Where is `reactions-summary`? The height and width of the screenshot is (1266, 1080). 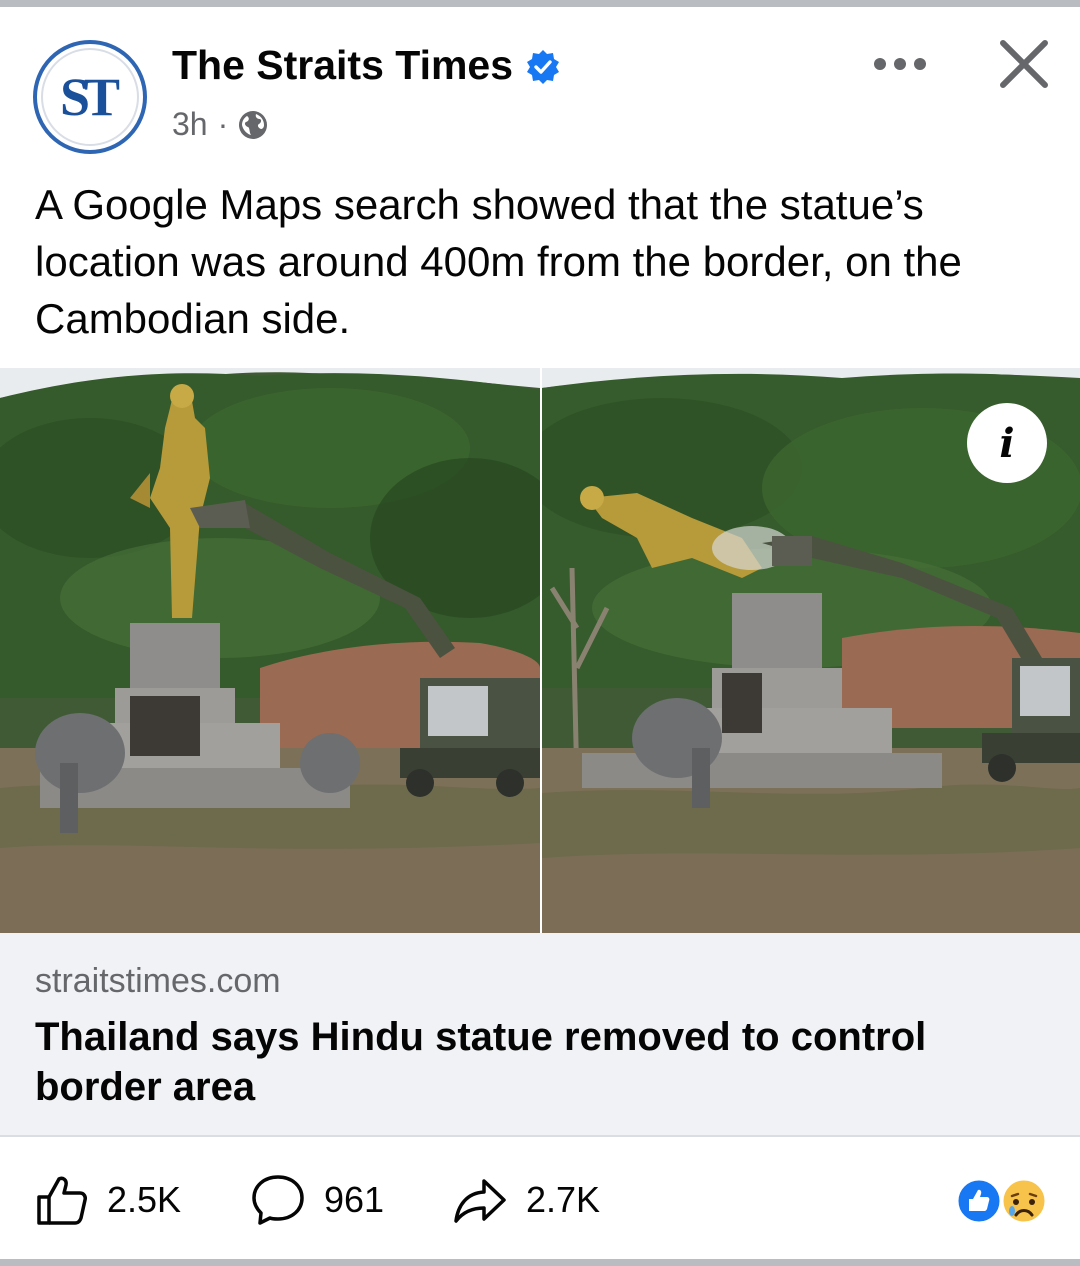 reactions-summary is located at coordinates (1002, 1201).